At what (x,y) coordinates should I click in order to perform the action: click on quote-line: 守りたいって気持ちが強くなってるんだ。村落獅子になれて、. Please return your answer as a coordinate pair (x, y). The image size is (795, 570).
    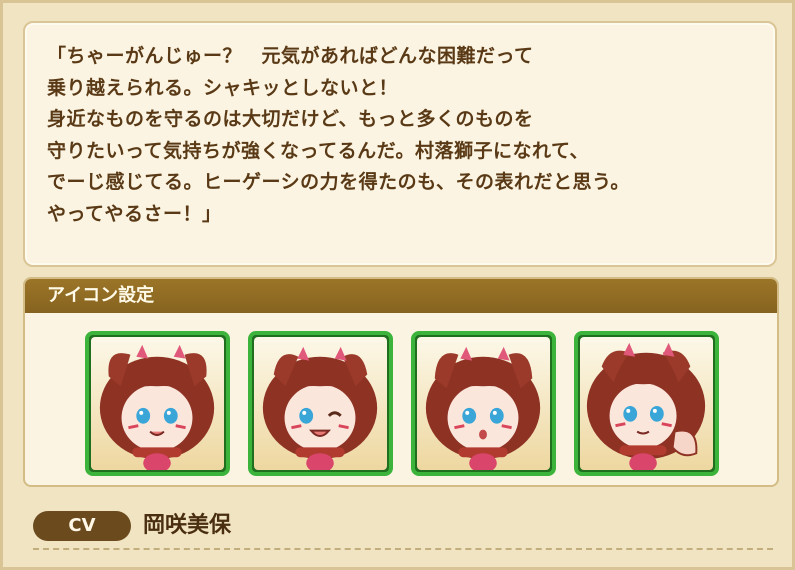
    Looking at the image, I should click on (318, 150).